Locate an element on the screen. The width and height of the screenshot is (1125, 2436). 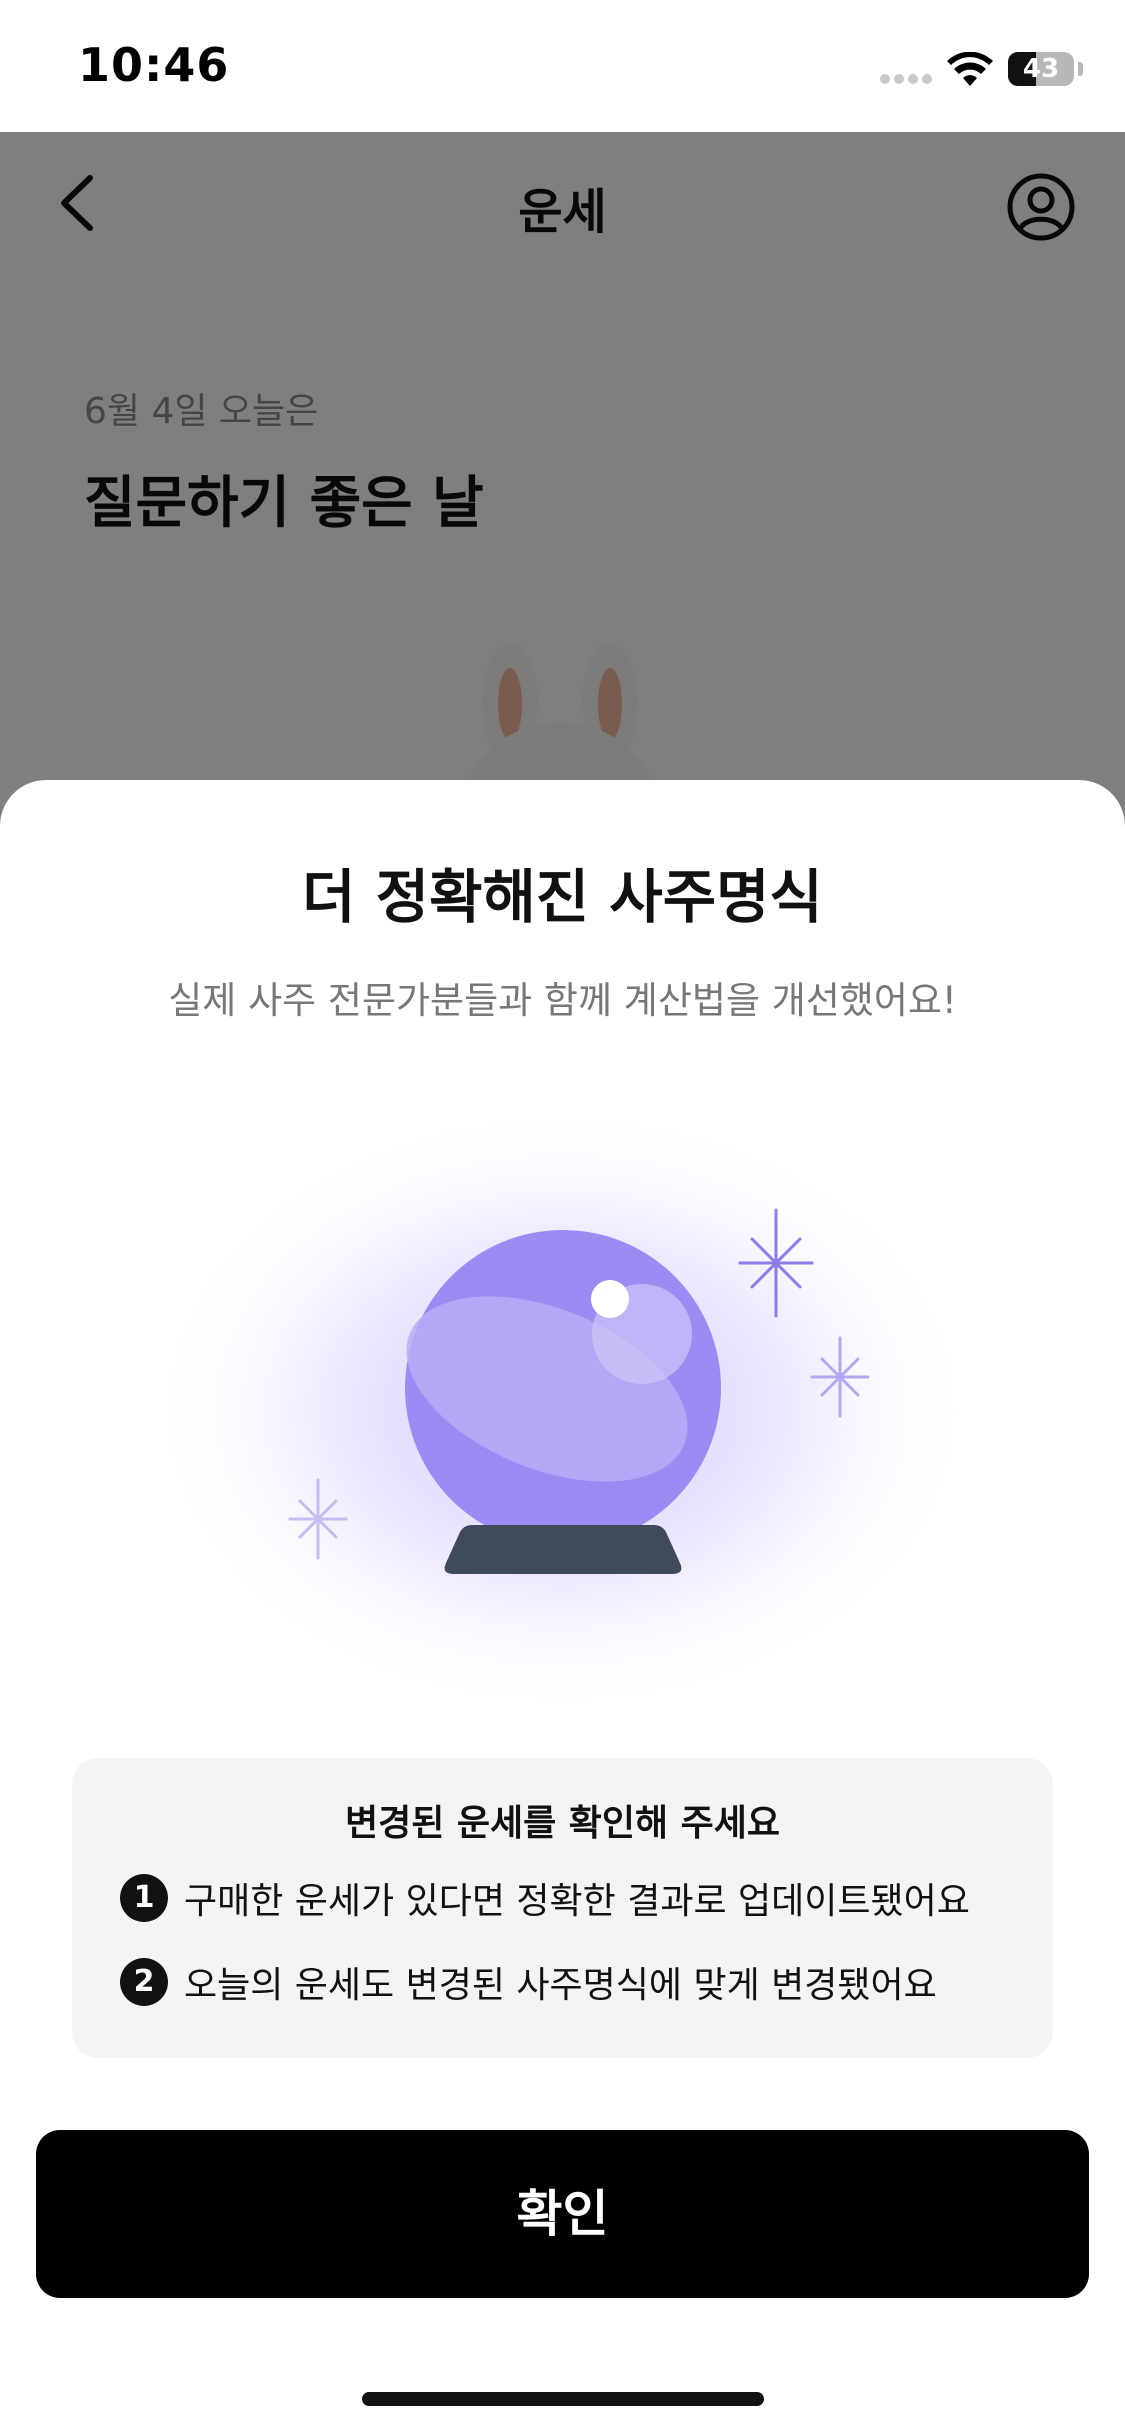
sheet-title: 더 정확해진 사주명식 is located at coordinates (562, 897).